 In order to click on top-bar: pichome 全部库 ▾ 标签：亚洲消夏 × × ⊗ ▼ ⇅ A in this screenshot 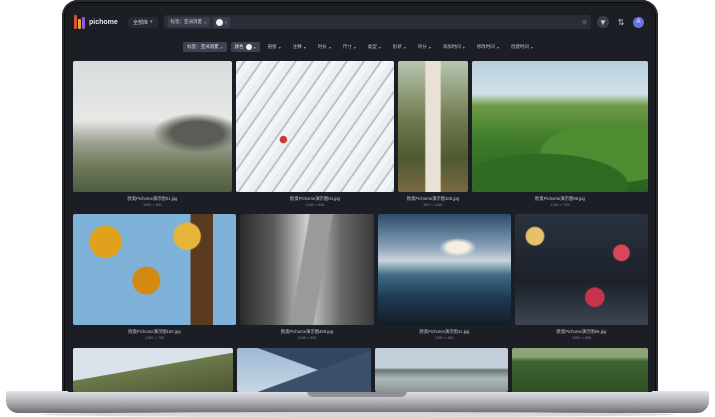, I will do `click(360, 22)`.